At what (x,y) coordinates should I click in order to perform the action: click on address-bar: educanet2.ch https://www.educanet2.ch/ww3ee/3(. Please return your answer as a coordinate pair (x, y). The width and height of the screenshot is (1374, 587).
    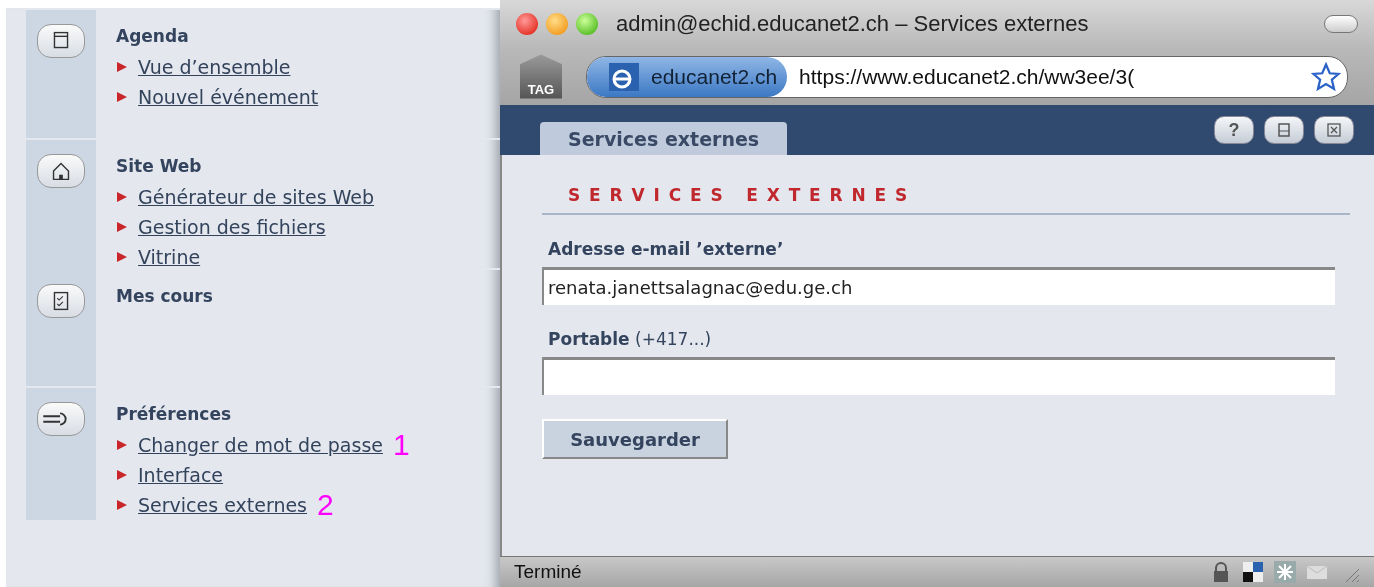
    Looking at the image, I should click on (967, 76).